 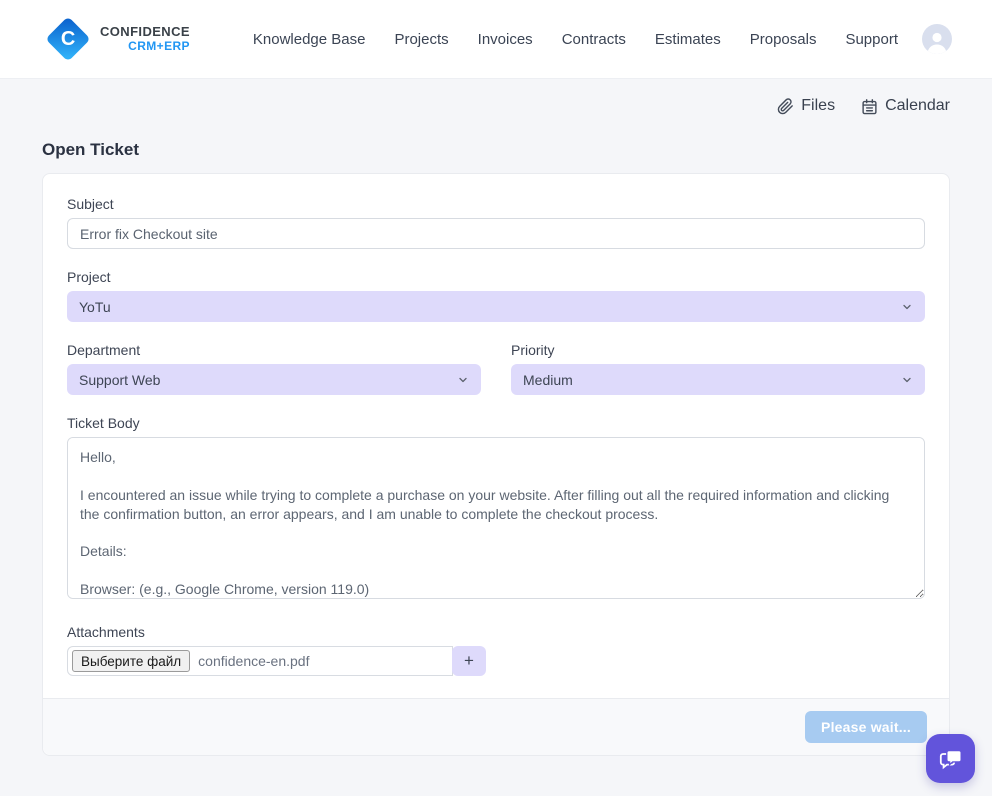 I want to click on department-field-group: Department Support Web, so click(x=274, y=368).